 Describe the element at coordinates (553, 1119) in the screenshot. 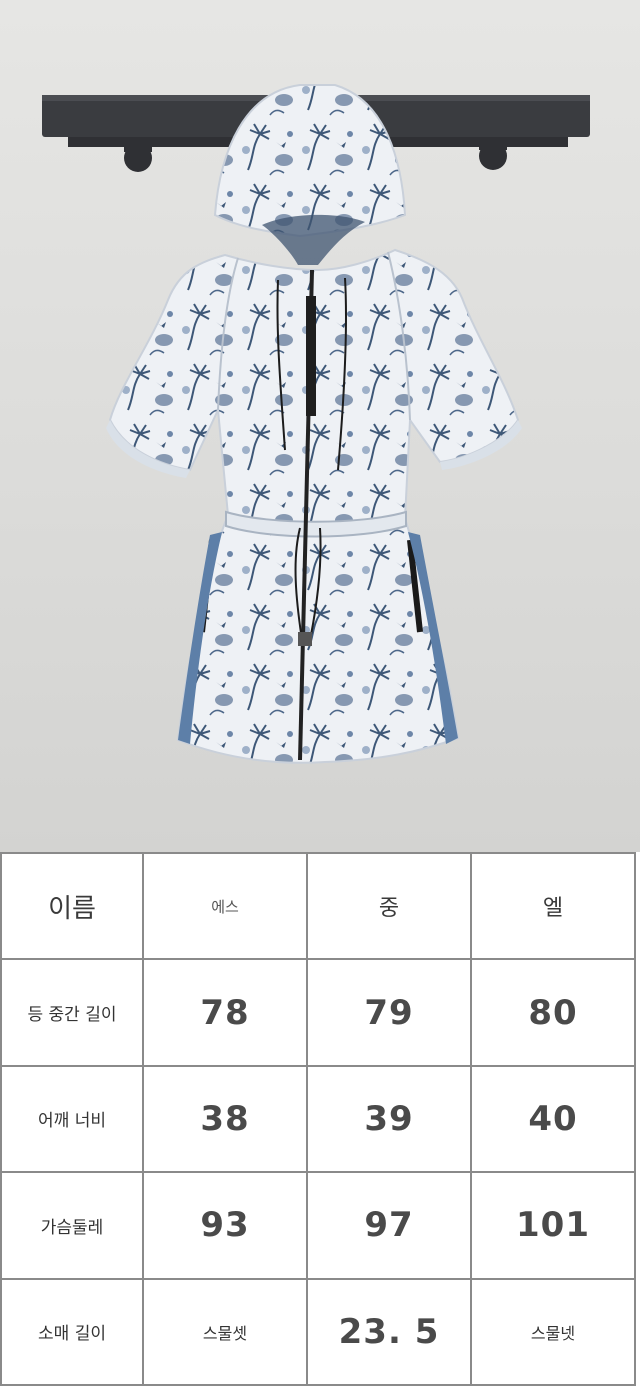

I see `cell-value: 40` at that location.